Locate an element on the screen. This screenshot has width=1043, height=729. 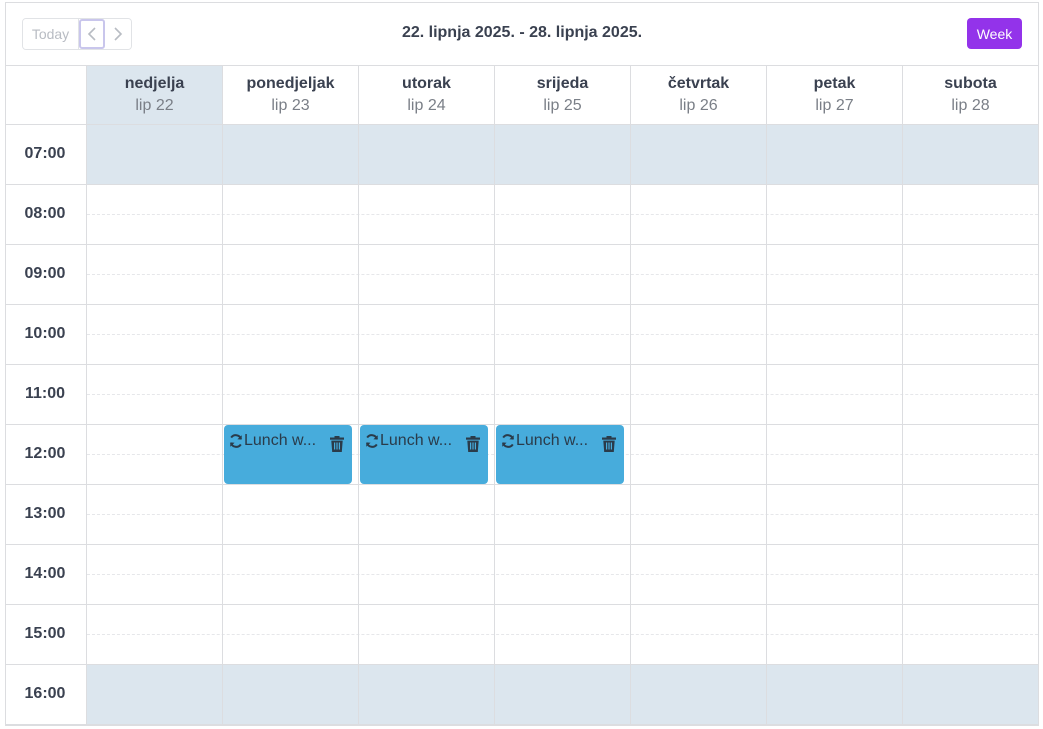
time-label: 15:00 is located at coordinates (45, 633).